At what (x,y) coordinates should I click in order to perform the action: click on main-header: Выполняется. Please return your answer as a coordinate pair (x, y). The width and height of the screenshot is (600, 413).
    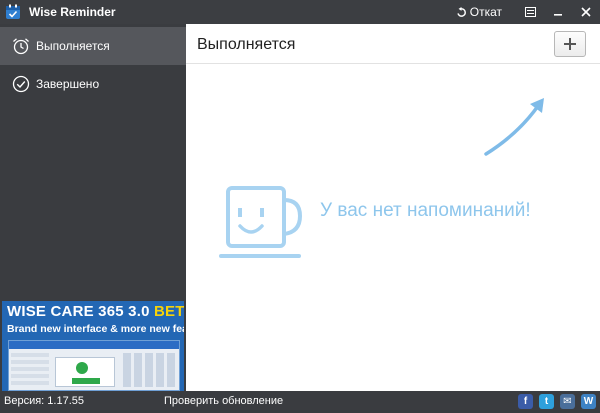
    Looking at the image, I should click on (393, 44).